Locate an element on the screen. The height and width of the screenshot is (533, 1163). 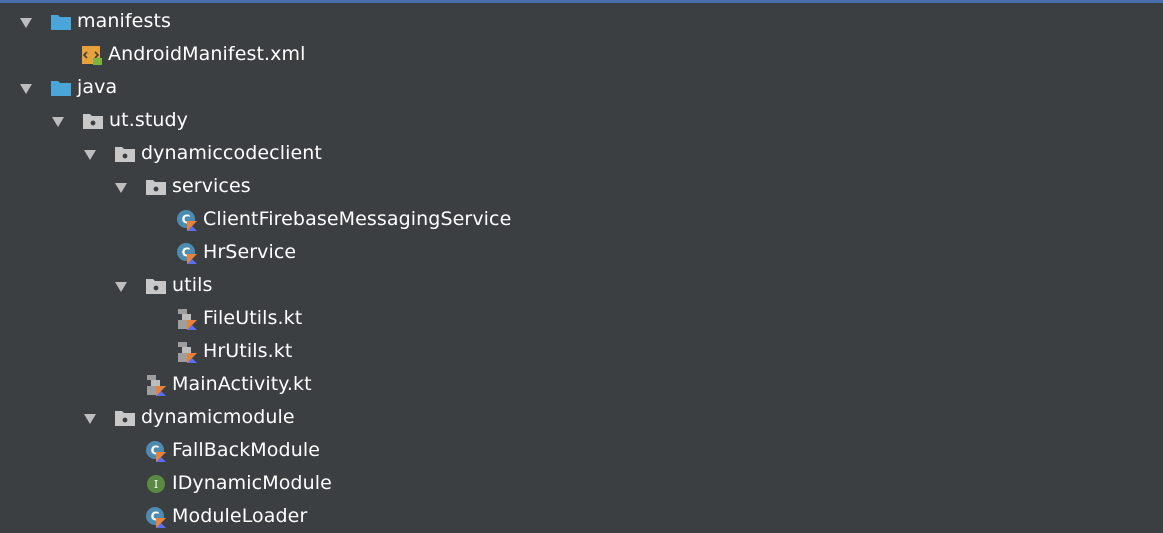
tree-node-ut-study: ut.study is located at coordinates (120, 120).